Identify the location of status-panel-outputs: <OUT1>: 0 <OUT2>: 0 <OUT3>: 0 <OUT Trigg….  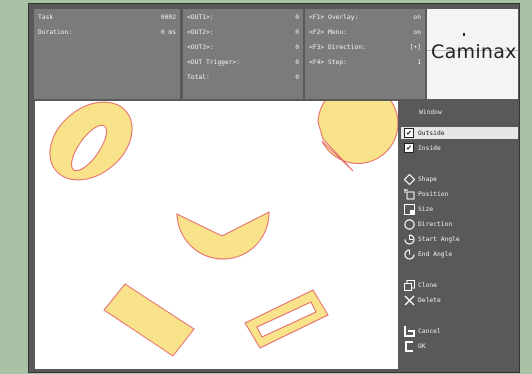
(243, 54).